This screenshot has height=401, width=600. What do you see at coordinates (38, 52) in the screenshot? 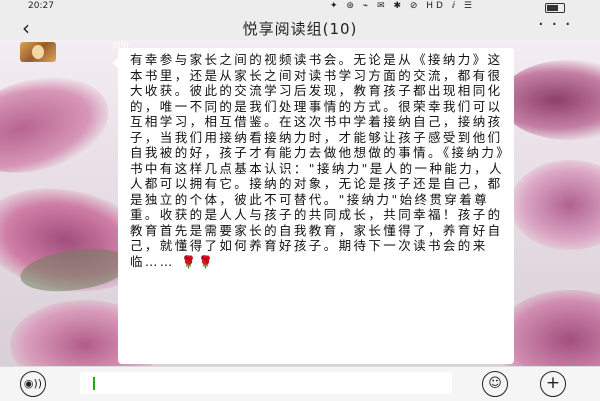
I see `avatar` at bounding box center [38, 52].